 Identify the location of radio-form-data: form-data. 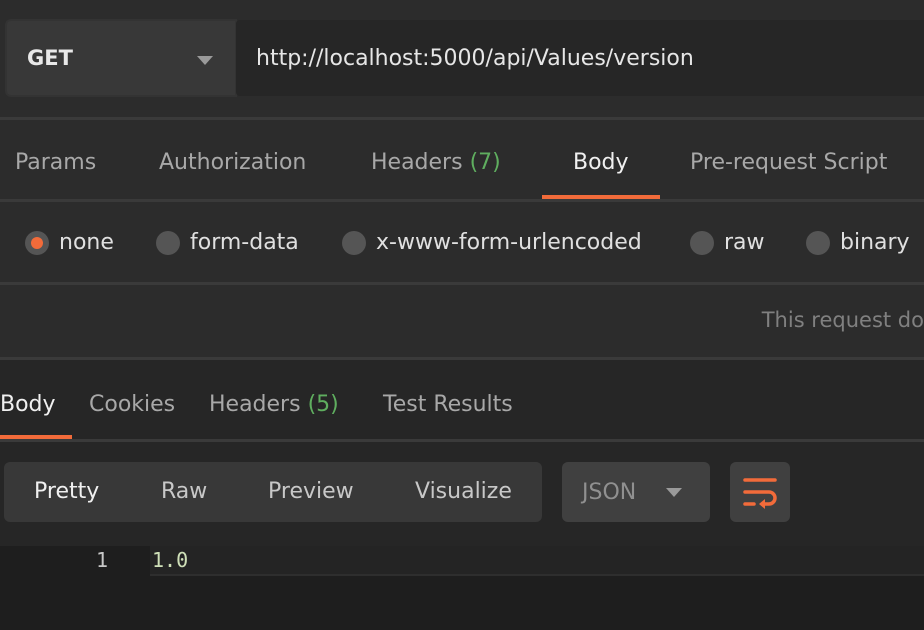
(227, 242).